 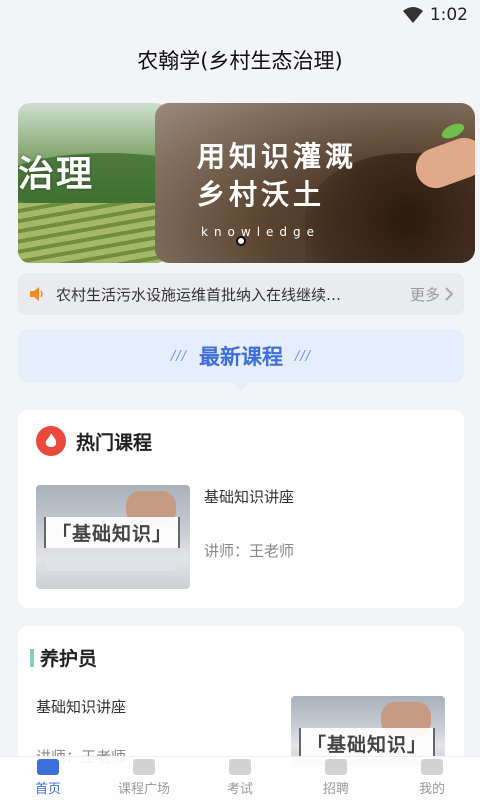 I want to click on exam-icon, so click(x=240, y=767).